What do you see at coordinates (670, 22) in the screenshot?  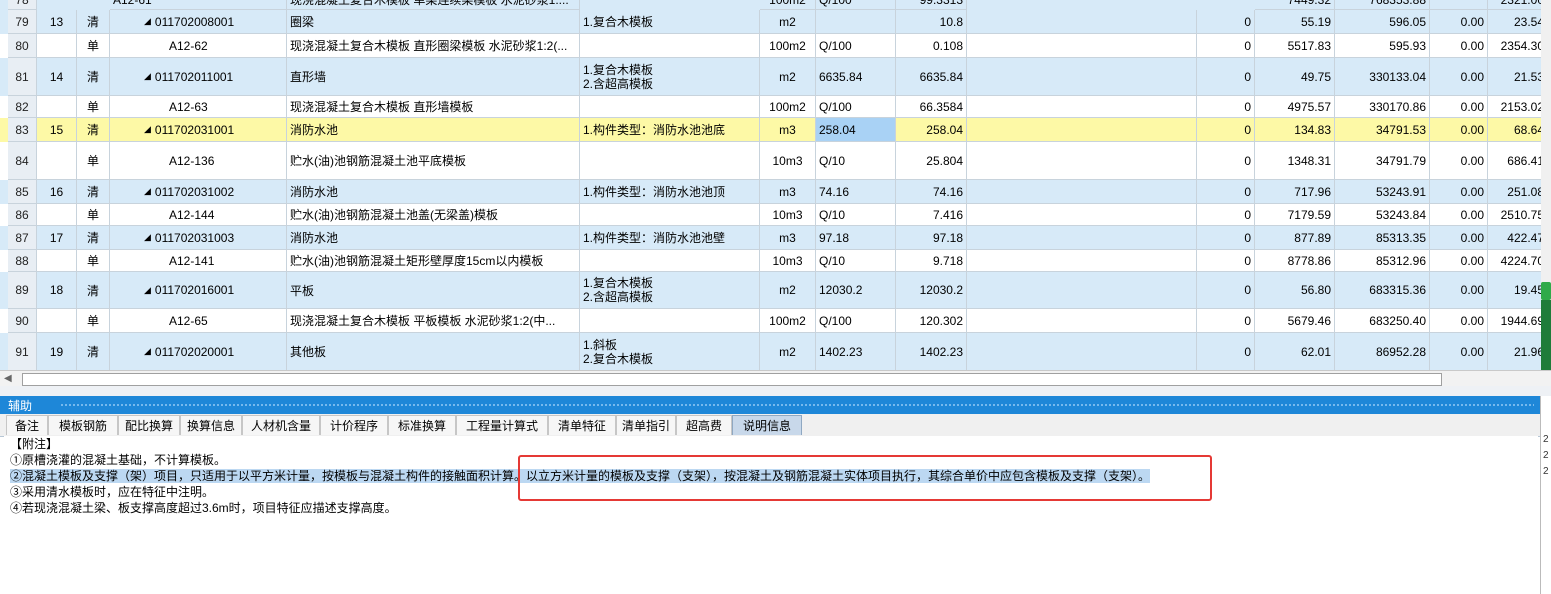 I see `cell-feature: 1.复合木模板` at bounding box center [670, 22].